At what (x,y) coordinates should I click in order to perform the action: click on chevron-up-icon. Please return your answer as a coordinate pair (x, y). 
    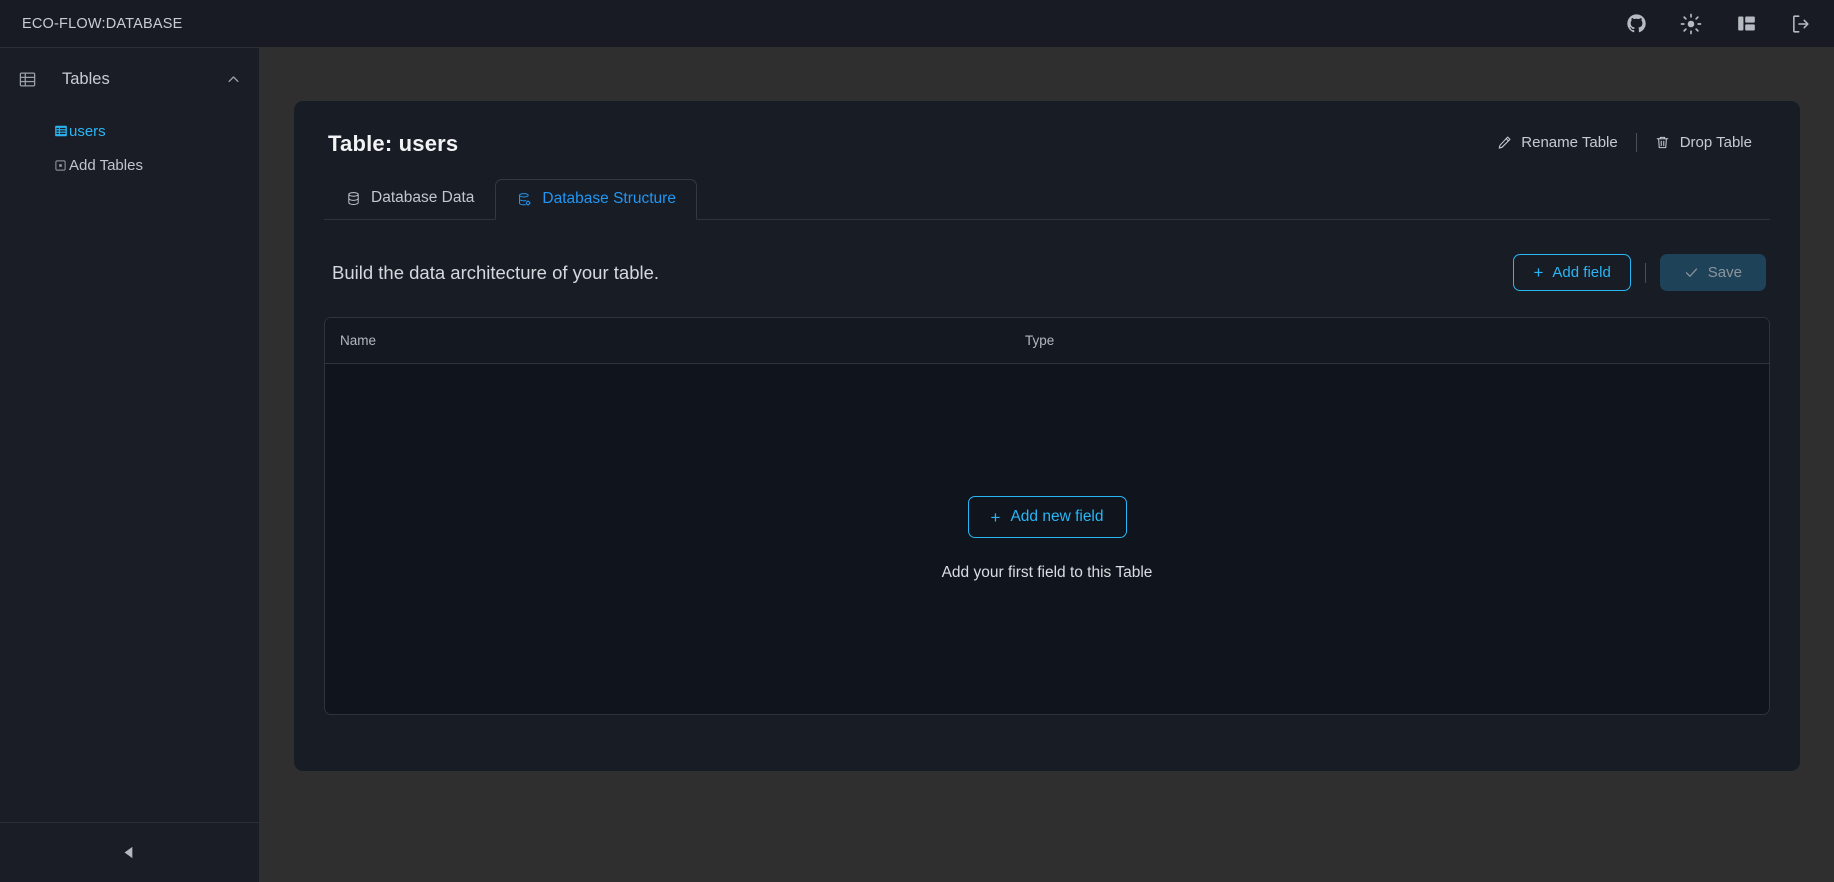
    Looking at the image, I should click on (233, 79).